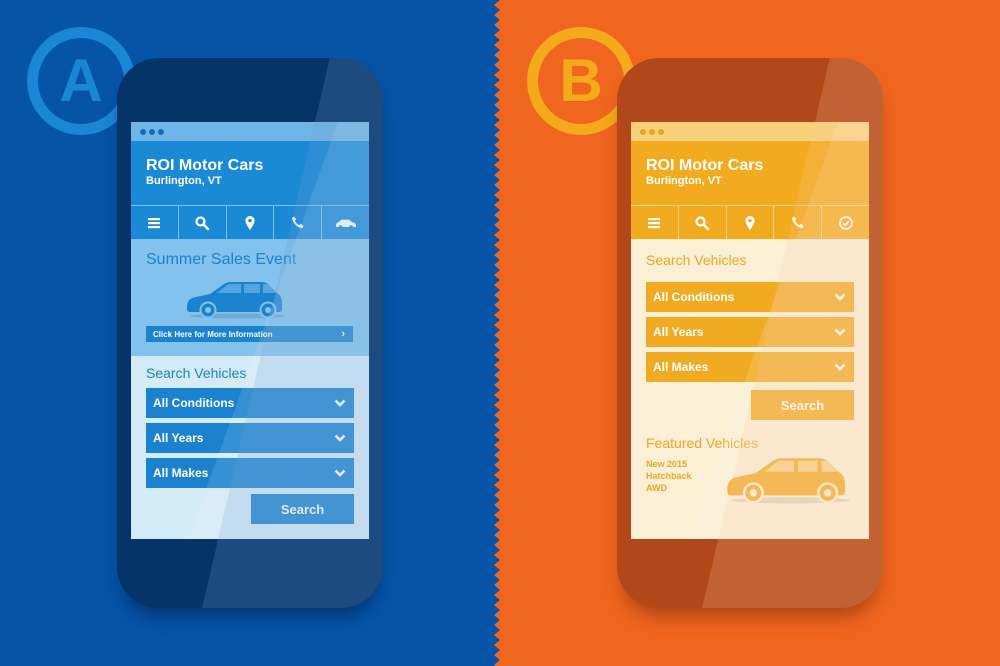 The height and width of the screenshot is (666, 1000). Describe the element at coordinates (667, 464) in the screenshot. I see `vehicle-line: New 2015` at that location.